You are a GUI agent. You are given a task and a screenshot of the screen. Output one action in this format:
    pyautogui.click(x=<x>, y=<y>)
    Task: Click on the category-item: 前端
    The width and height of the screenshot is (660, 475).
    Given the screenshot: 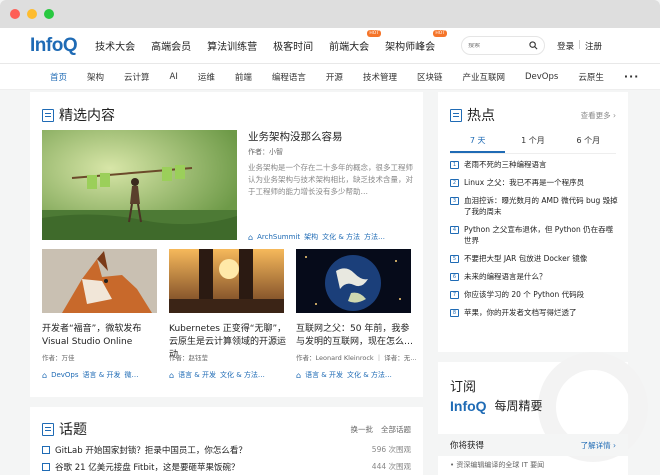 What is the action you would take?
    pyautogui.click(x=243, y=77)
    